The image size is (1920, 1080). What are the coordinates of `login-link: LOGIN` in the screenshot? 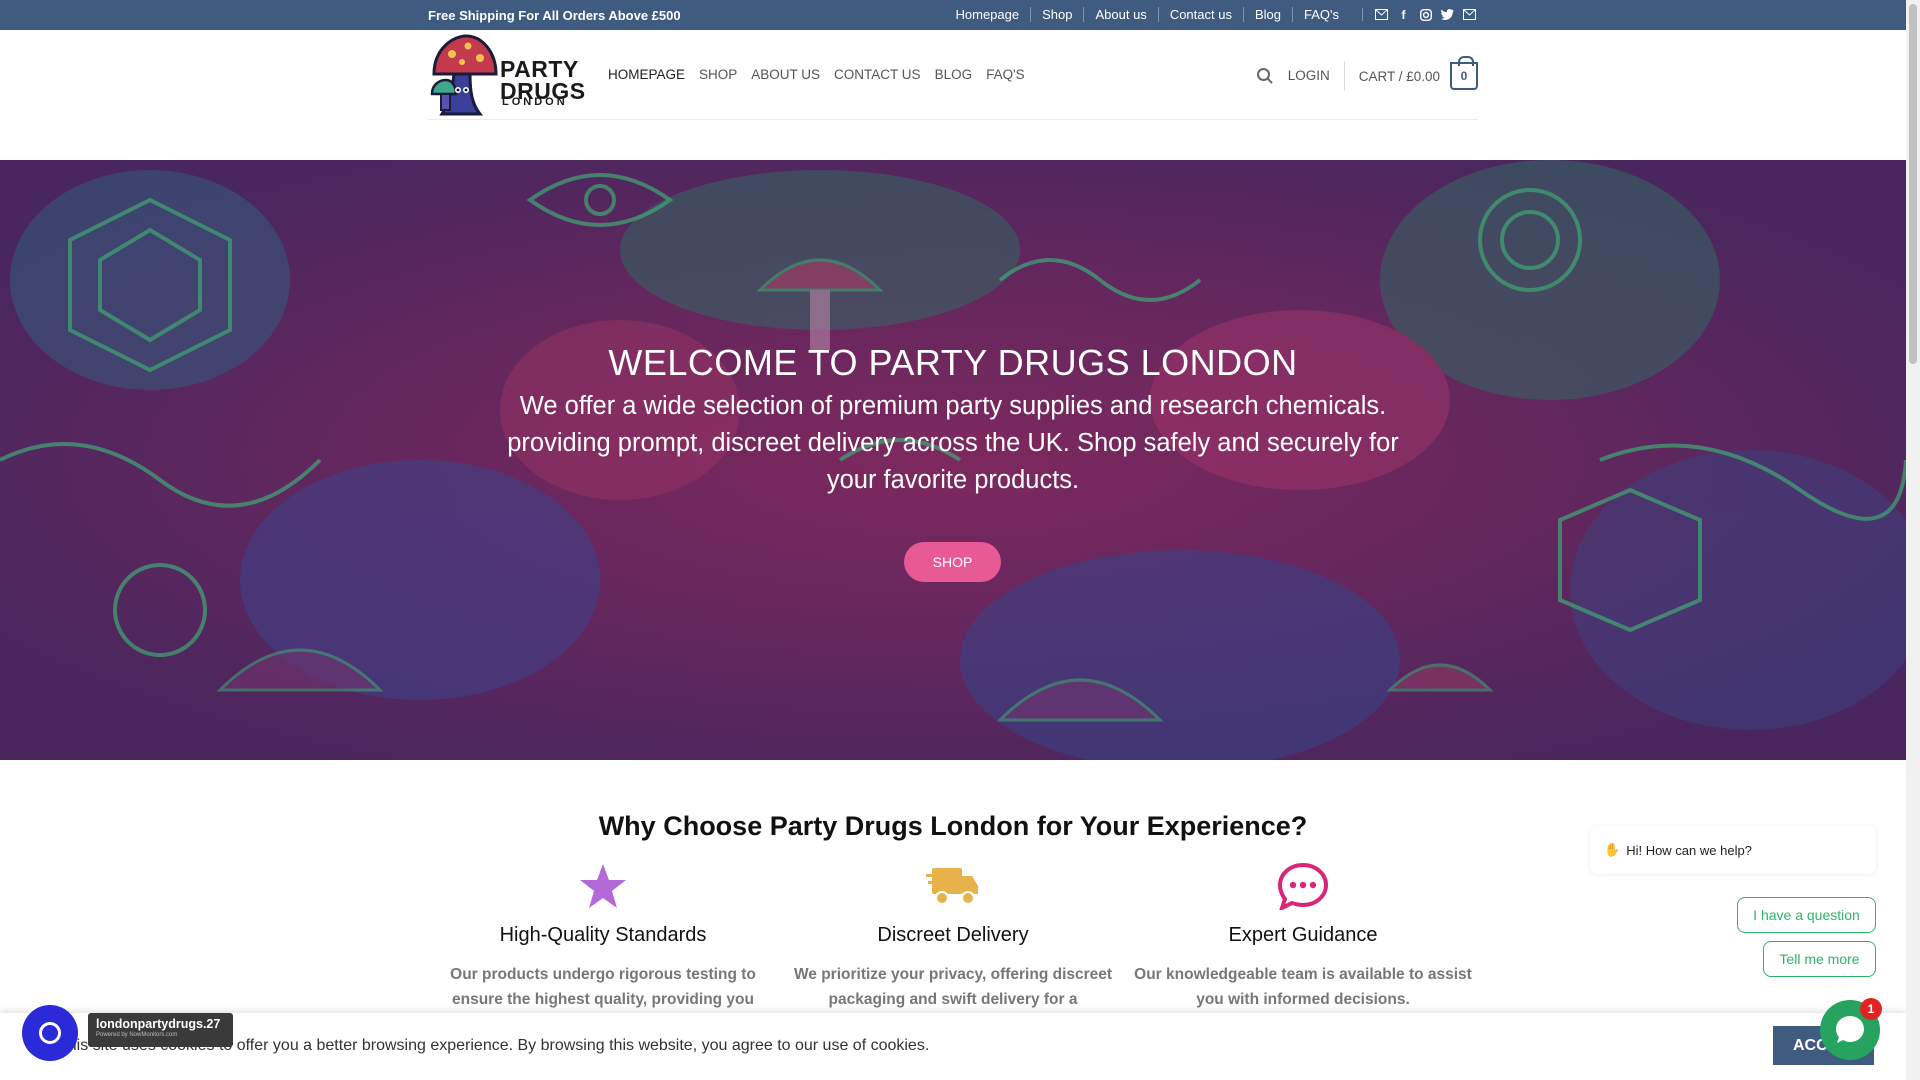 It's located at (1316, 76).